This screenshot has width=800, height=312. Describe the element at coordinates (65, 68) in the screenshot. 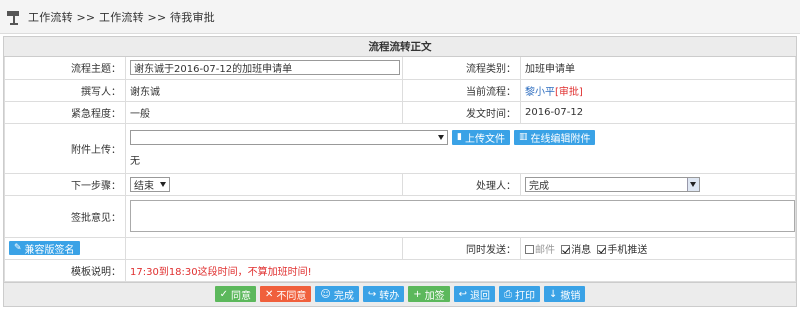

I see `subject-label: 流程主题：` at that location.